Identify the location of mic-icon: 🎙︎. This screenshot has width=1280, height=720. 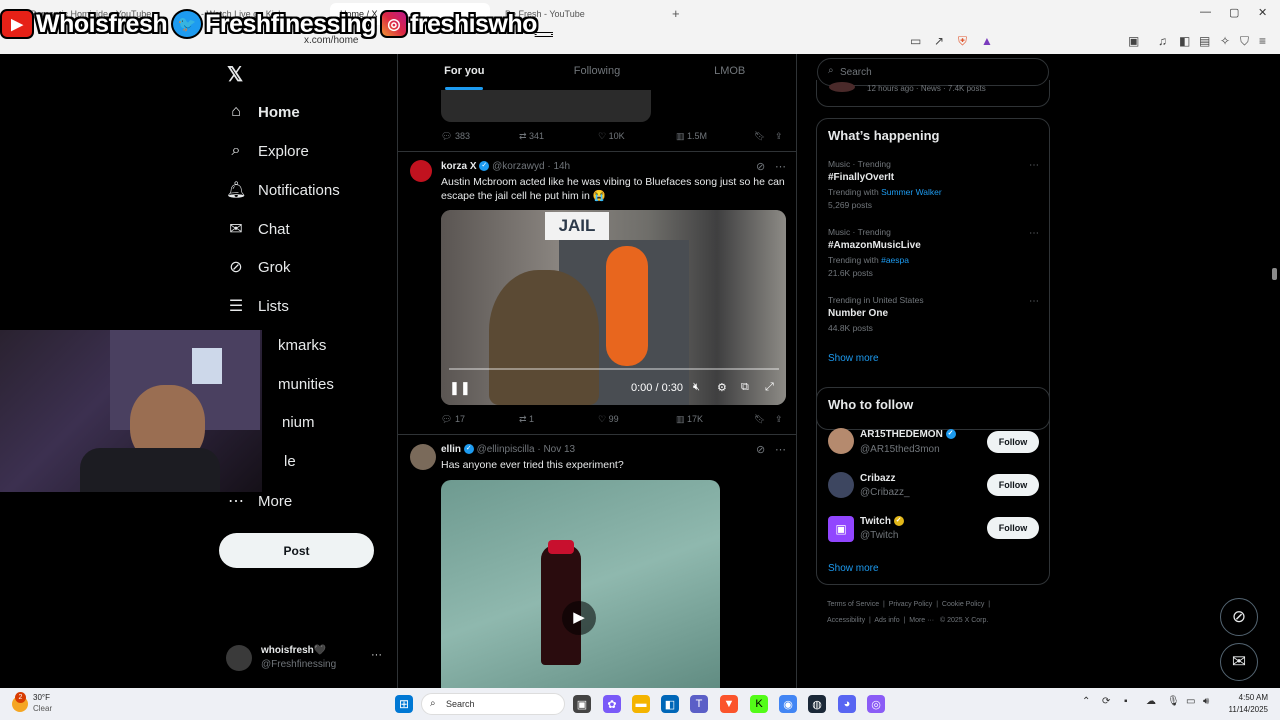
(1173, 701).